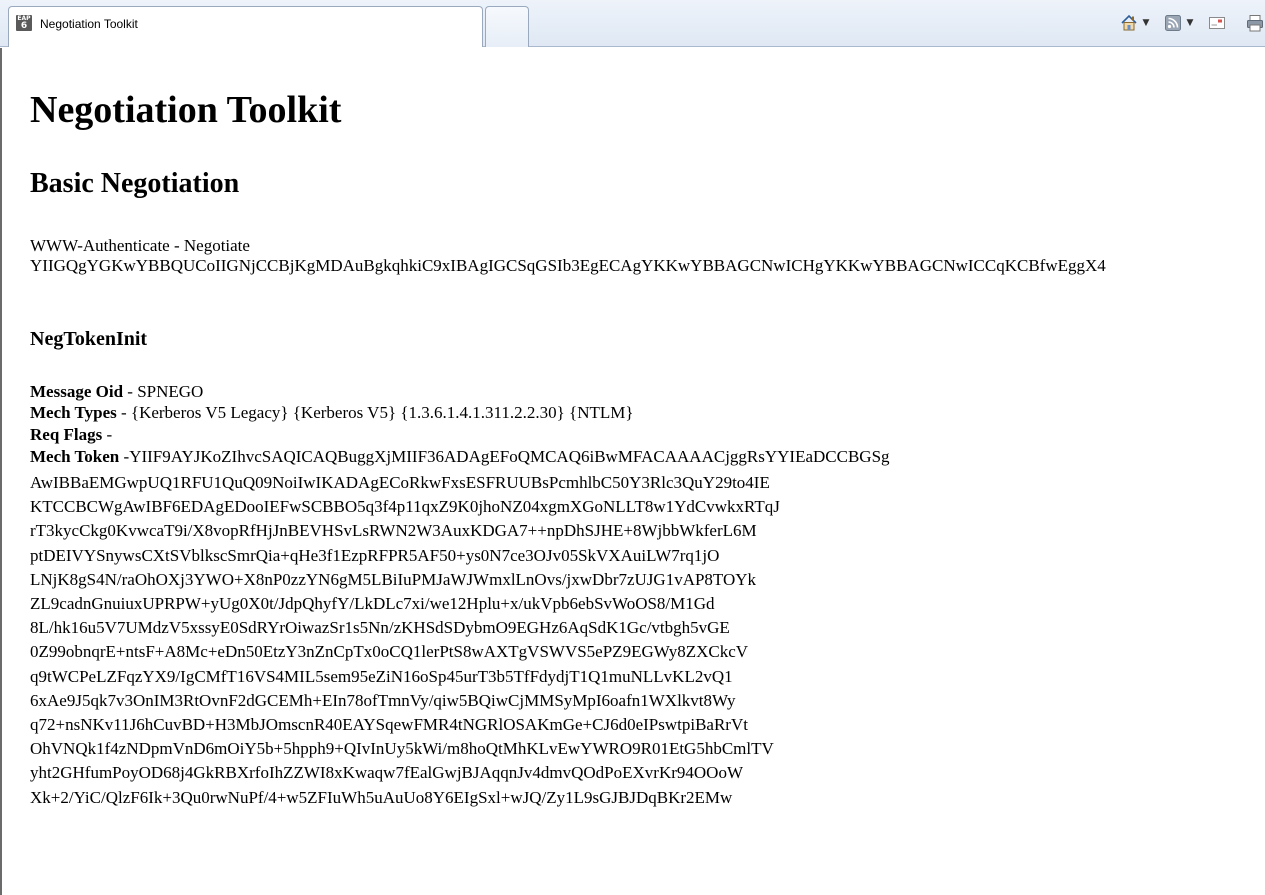 The image size is (1265, 895). Describe the element at coordinates (135, 183) in the screenshot. I see `section-title: Basic Negotiation` at that location.